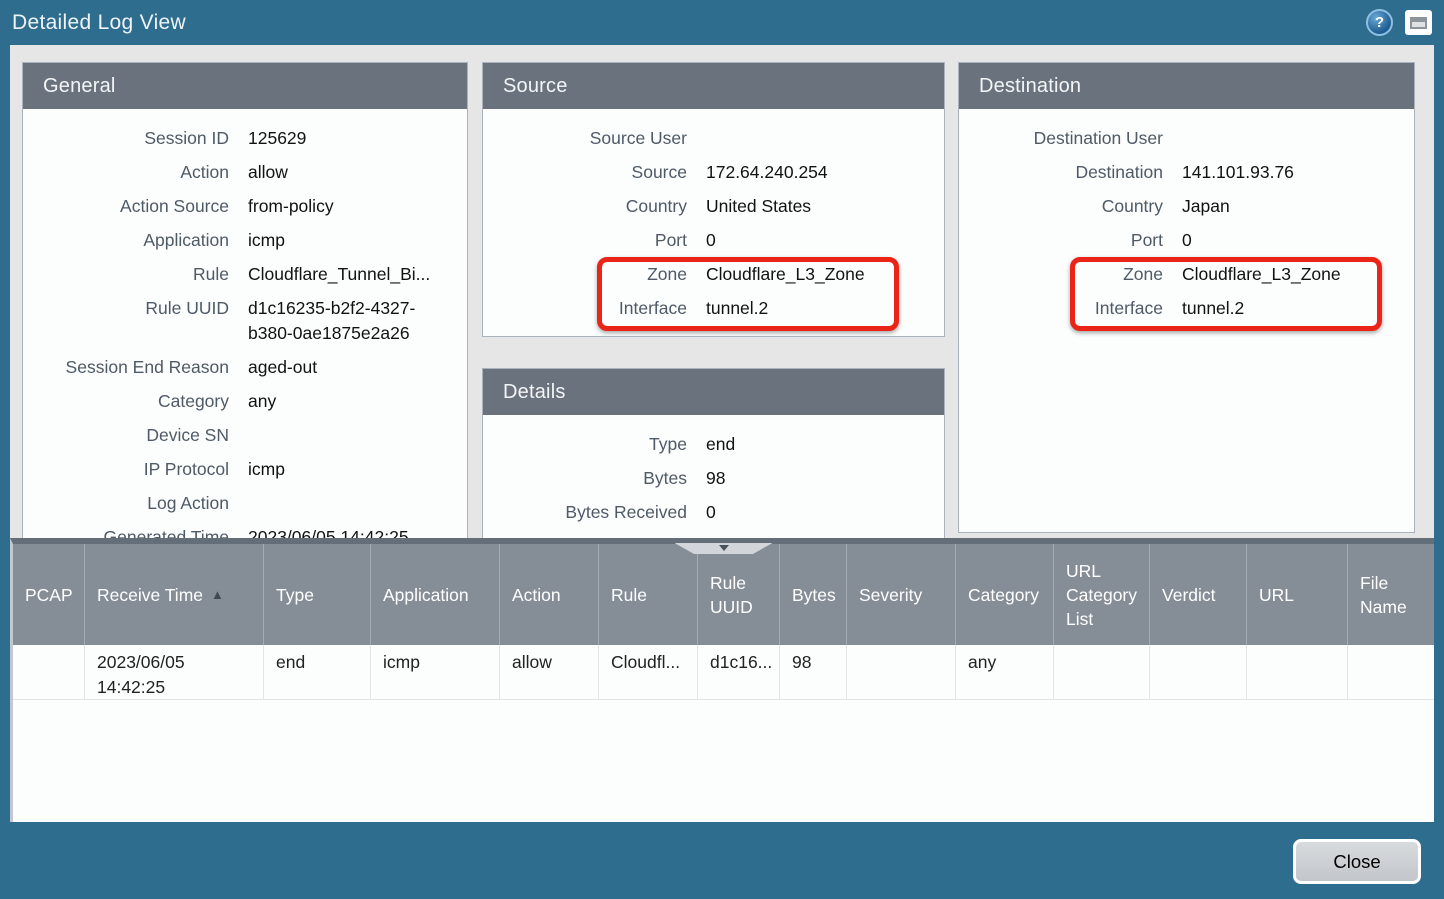 This screenshot has height=899, width=1444. What do you see at coordinates (1297, 672) in the screenshot?
I see `cell-url` at bounding box center [1297, 672].